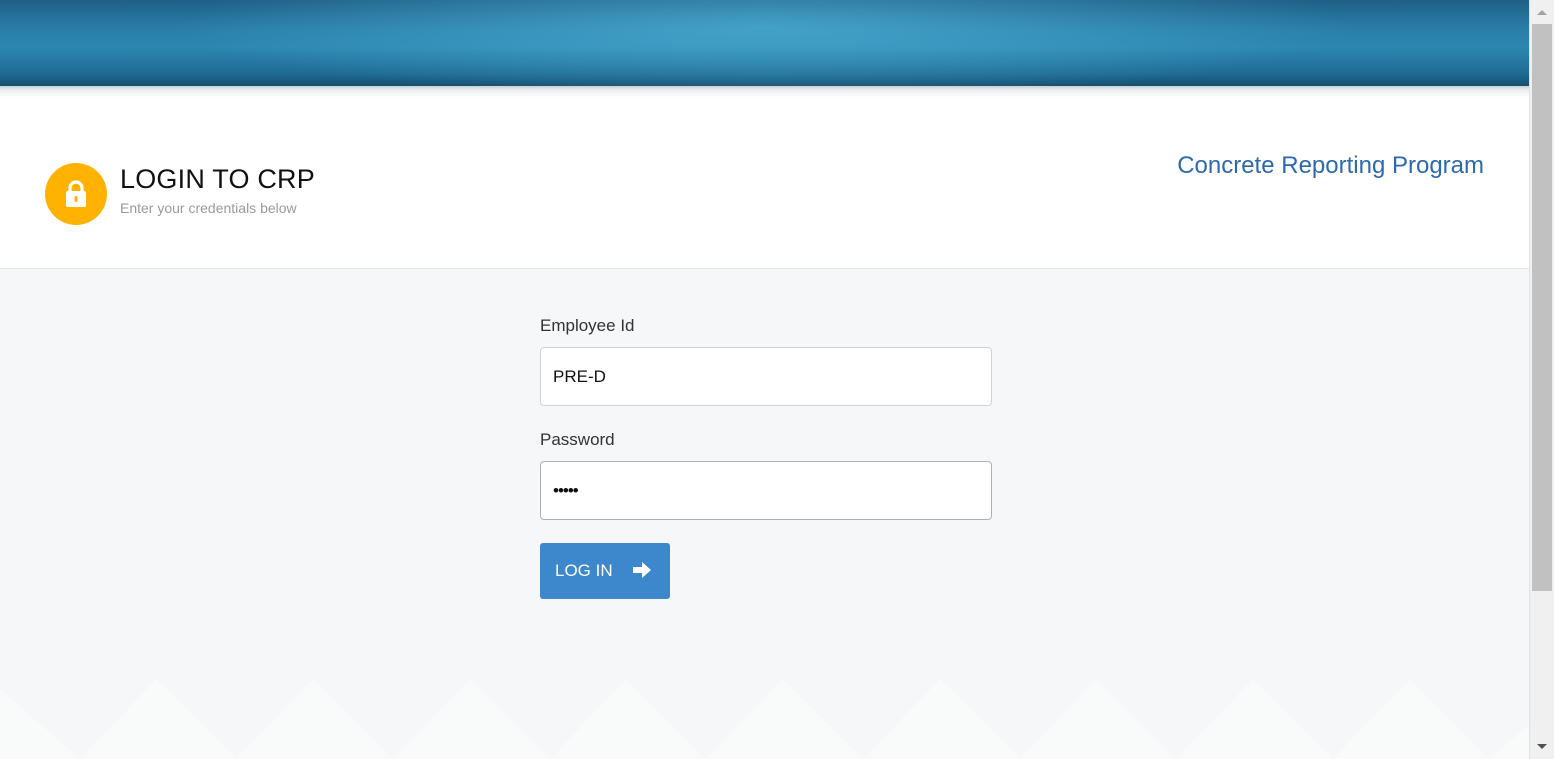 The height and width of the screenshot is (759, 1554). Describe the element at coordinates (764, 92) in the screenshot. I see `banner-shadow` at that location.